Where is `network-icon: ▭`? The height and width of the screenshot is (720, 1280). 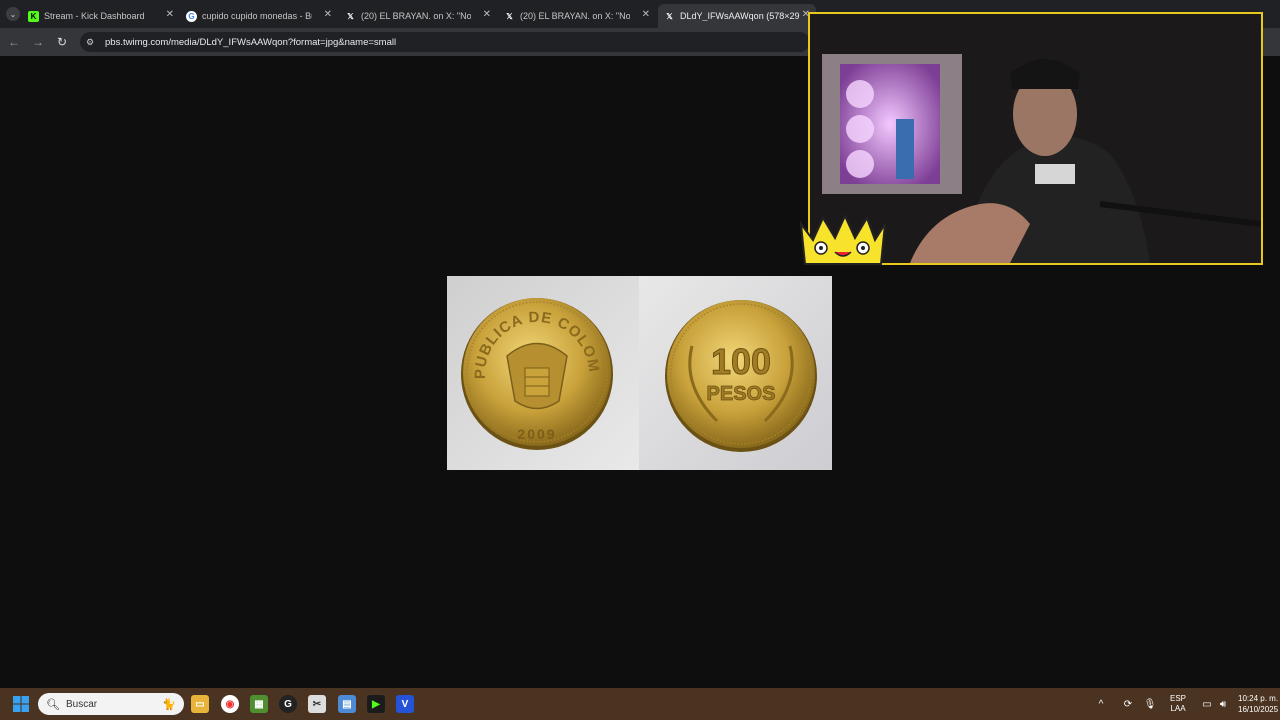
network-icon: ▭ is located at coordinates (1207, 704).